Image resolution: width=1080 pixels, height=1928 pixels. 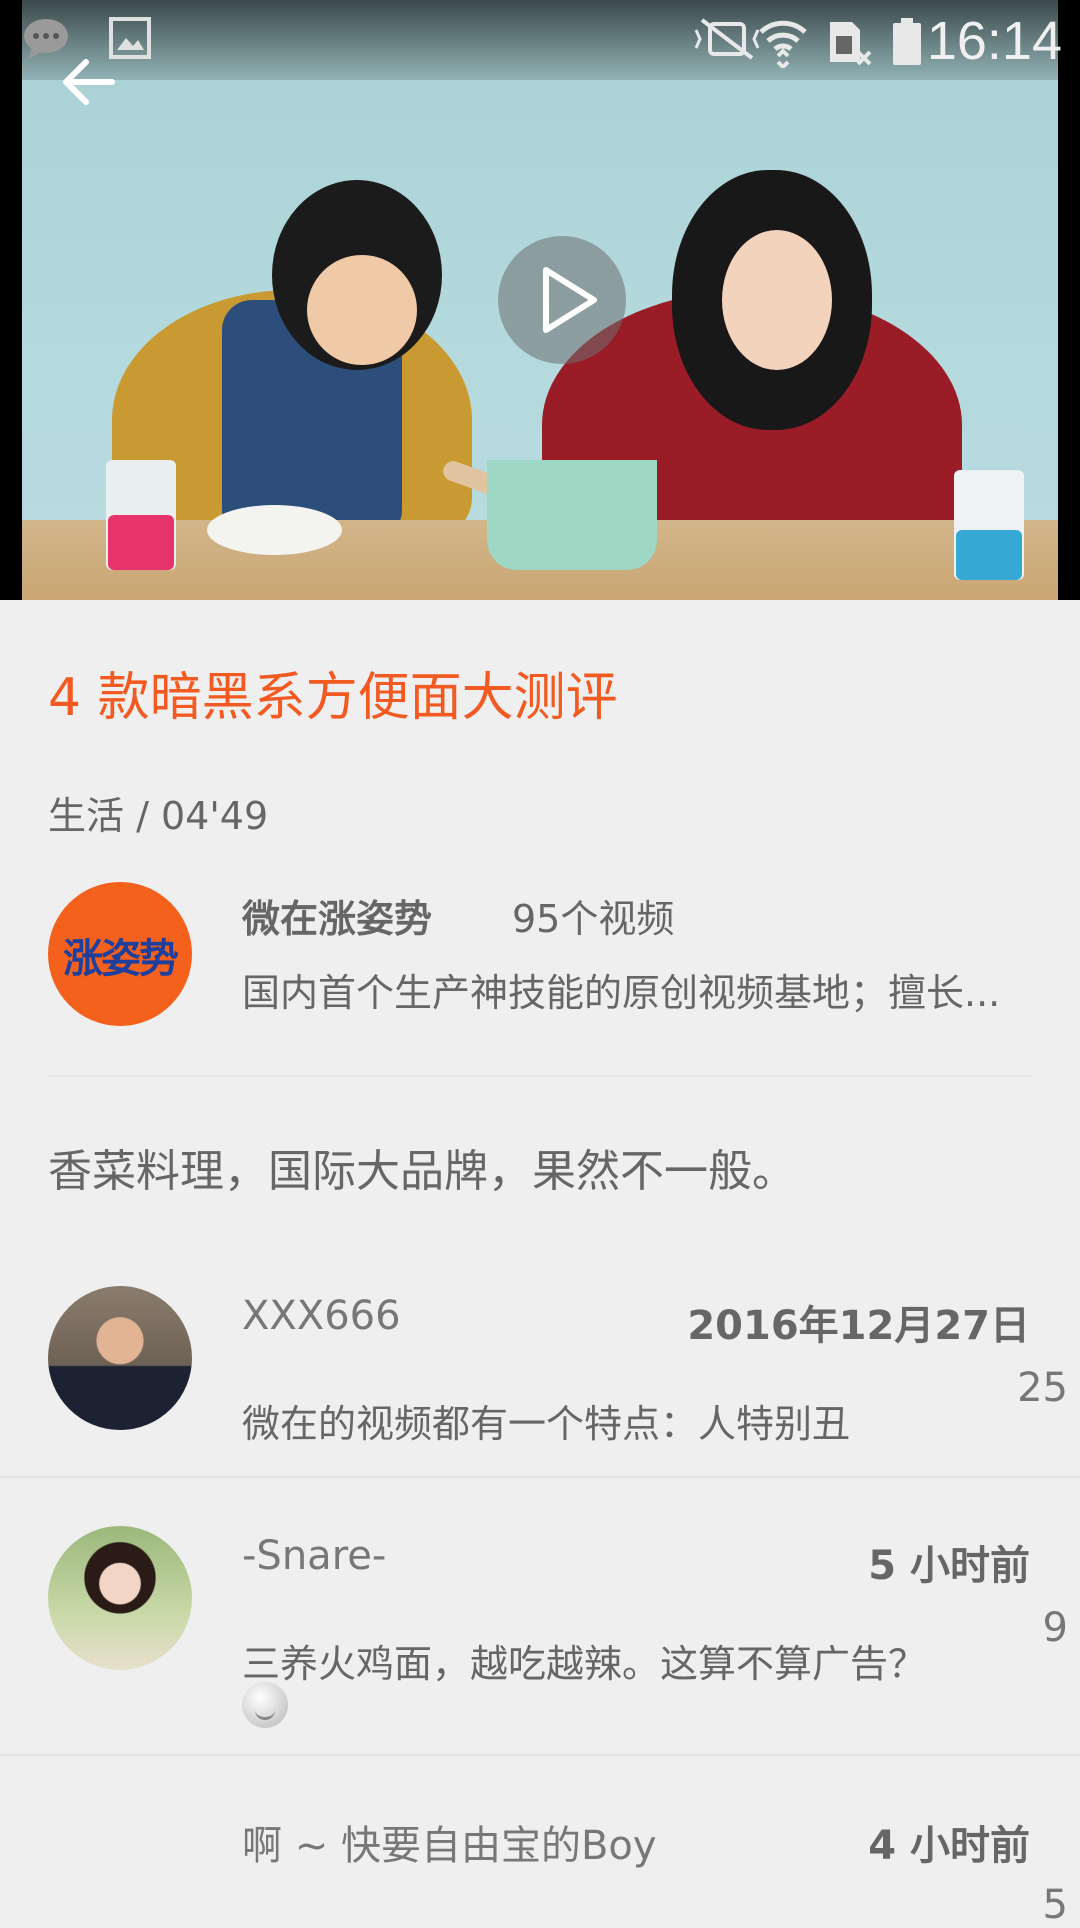 I want to click on smile-emoji-icon, so click(x=265, y=1705).